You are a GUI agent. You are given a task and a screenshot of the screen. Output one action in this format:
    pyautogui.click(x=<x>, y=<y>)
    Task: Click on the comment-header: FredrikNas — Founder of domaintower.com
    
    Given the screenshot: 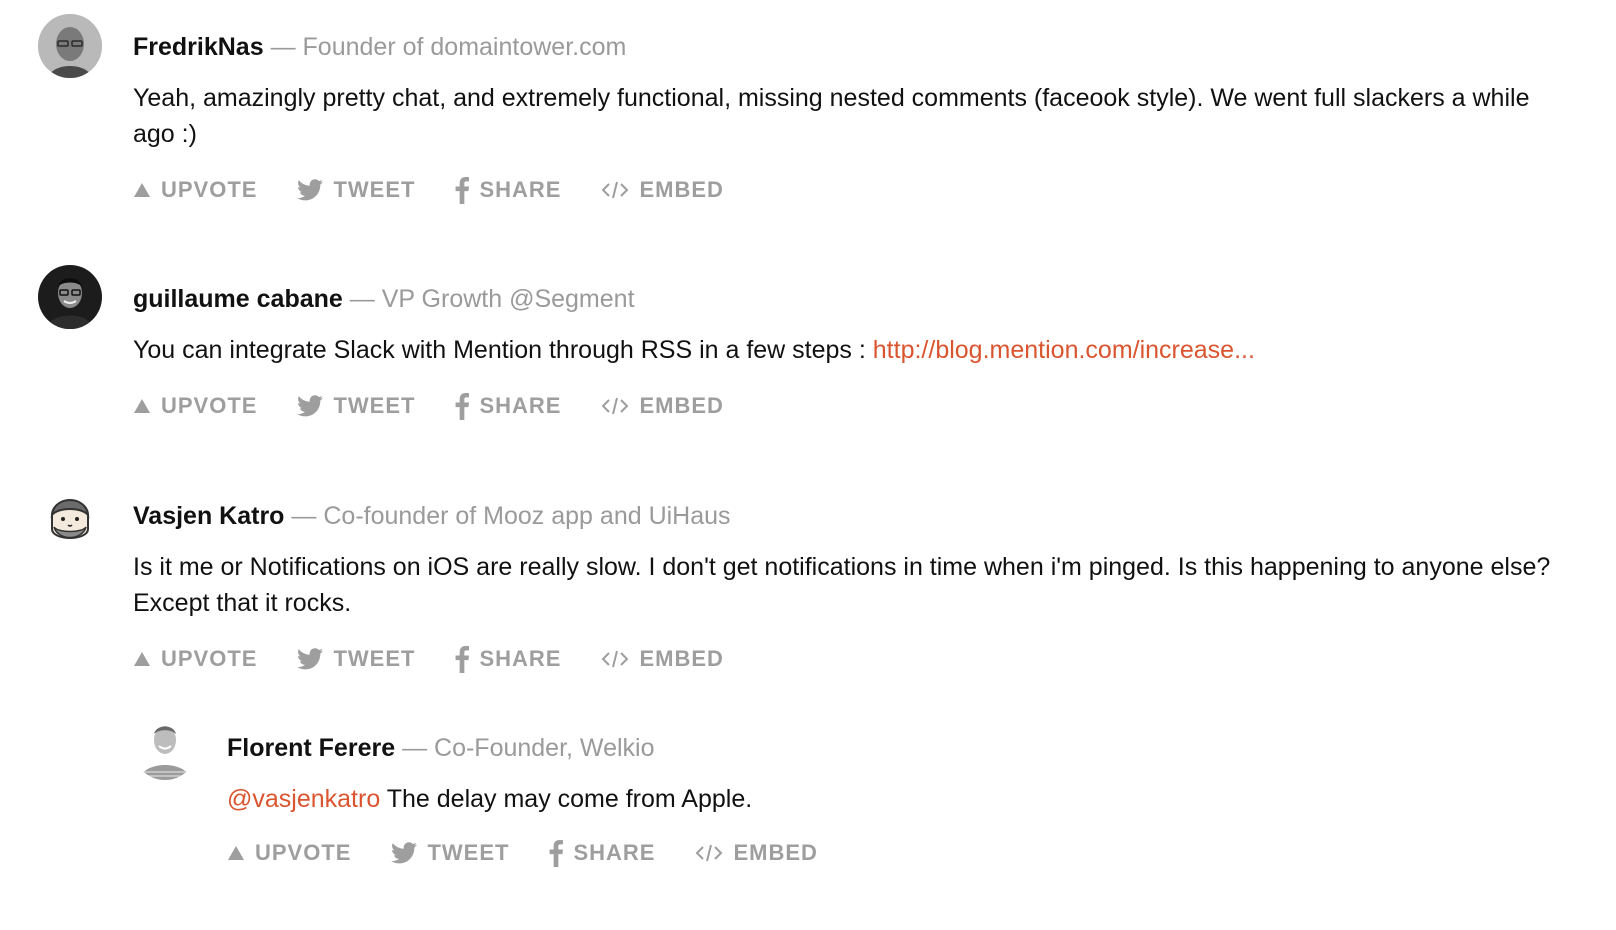 What is the action you would take?
    pyautogui.click(x=855, y=47)
    